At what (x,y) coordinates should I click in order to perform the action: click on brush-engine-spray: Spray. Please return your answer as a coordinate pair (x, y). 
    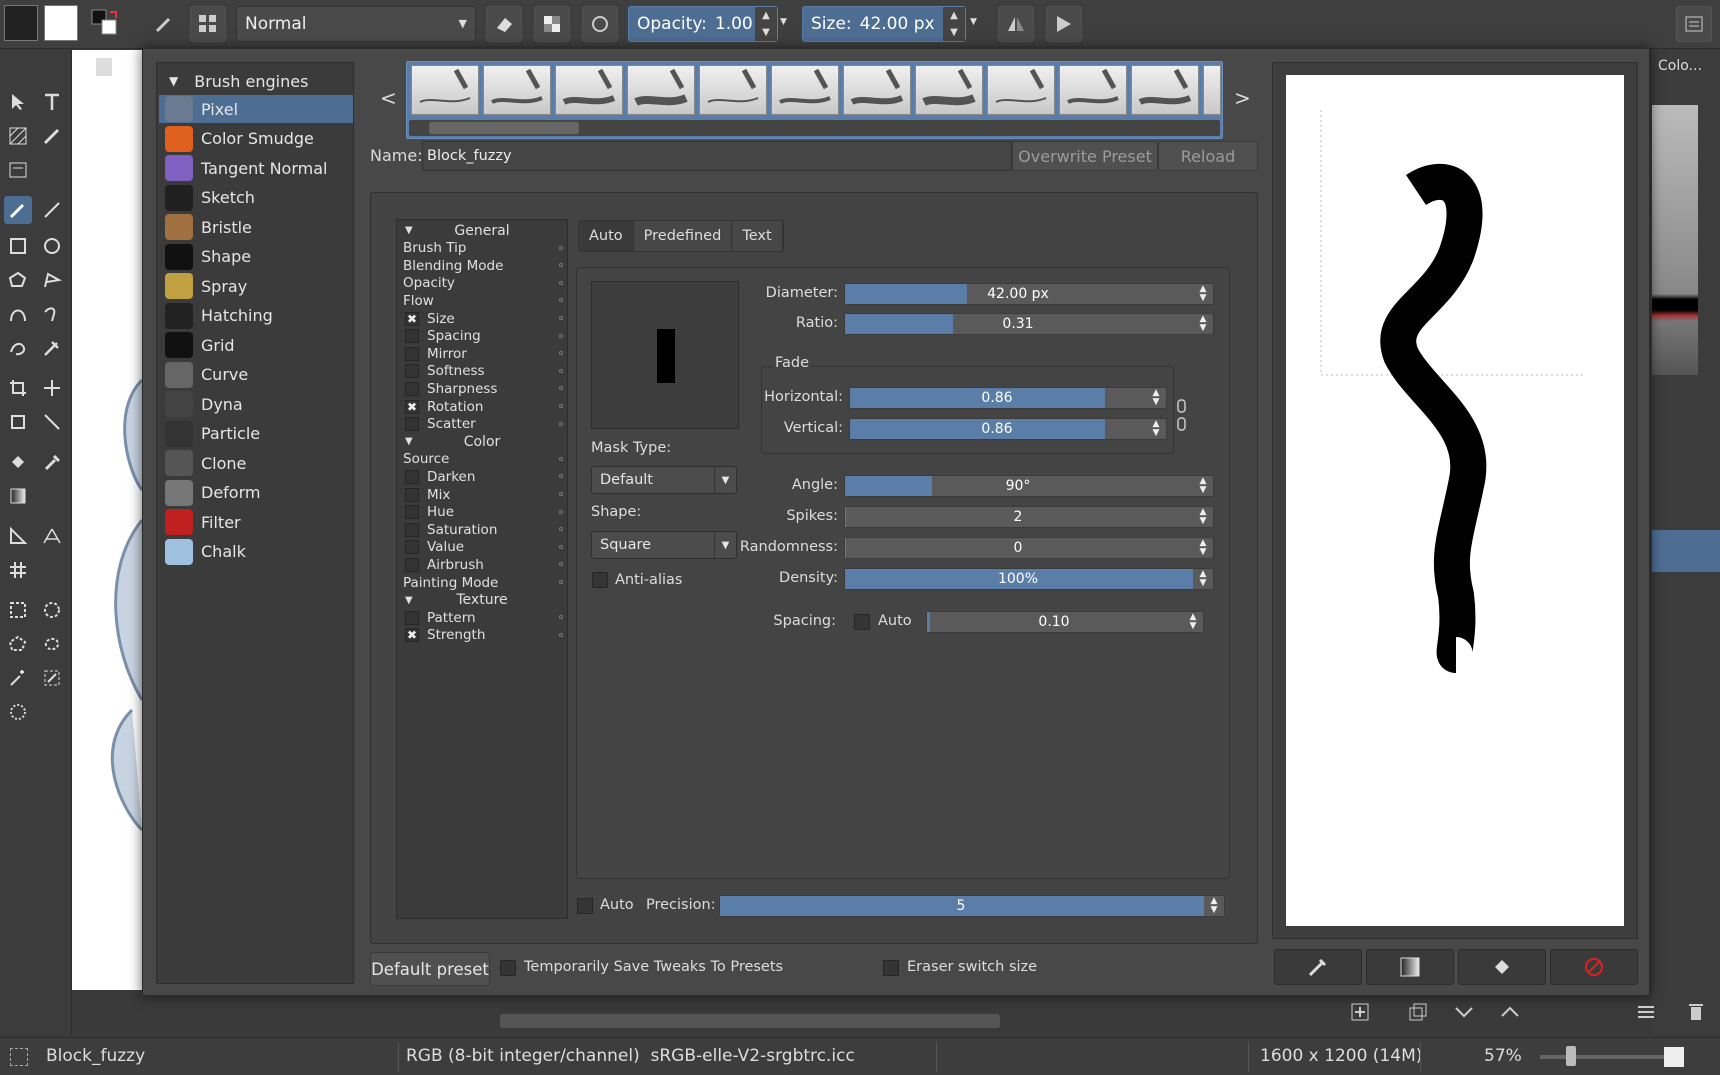
    Looking at the image, I should click on (256, 286).